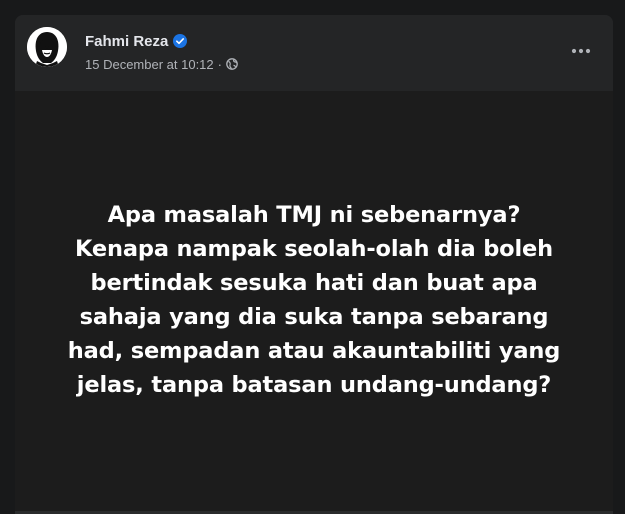 The image size is (625, 514). What do you see at coordinates (314, 385) in the screenshot?
I see `post-text-line: jelas, tanpa batasan undang-undang?` at bounding box center [314, 385].